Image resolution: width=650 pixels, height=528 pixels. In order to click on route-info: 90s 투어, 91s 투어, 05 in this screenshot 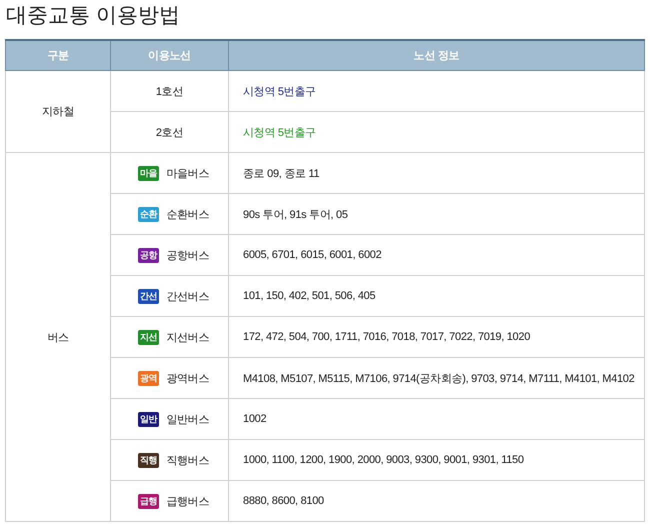, I will do `click(295, 214)`.